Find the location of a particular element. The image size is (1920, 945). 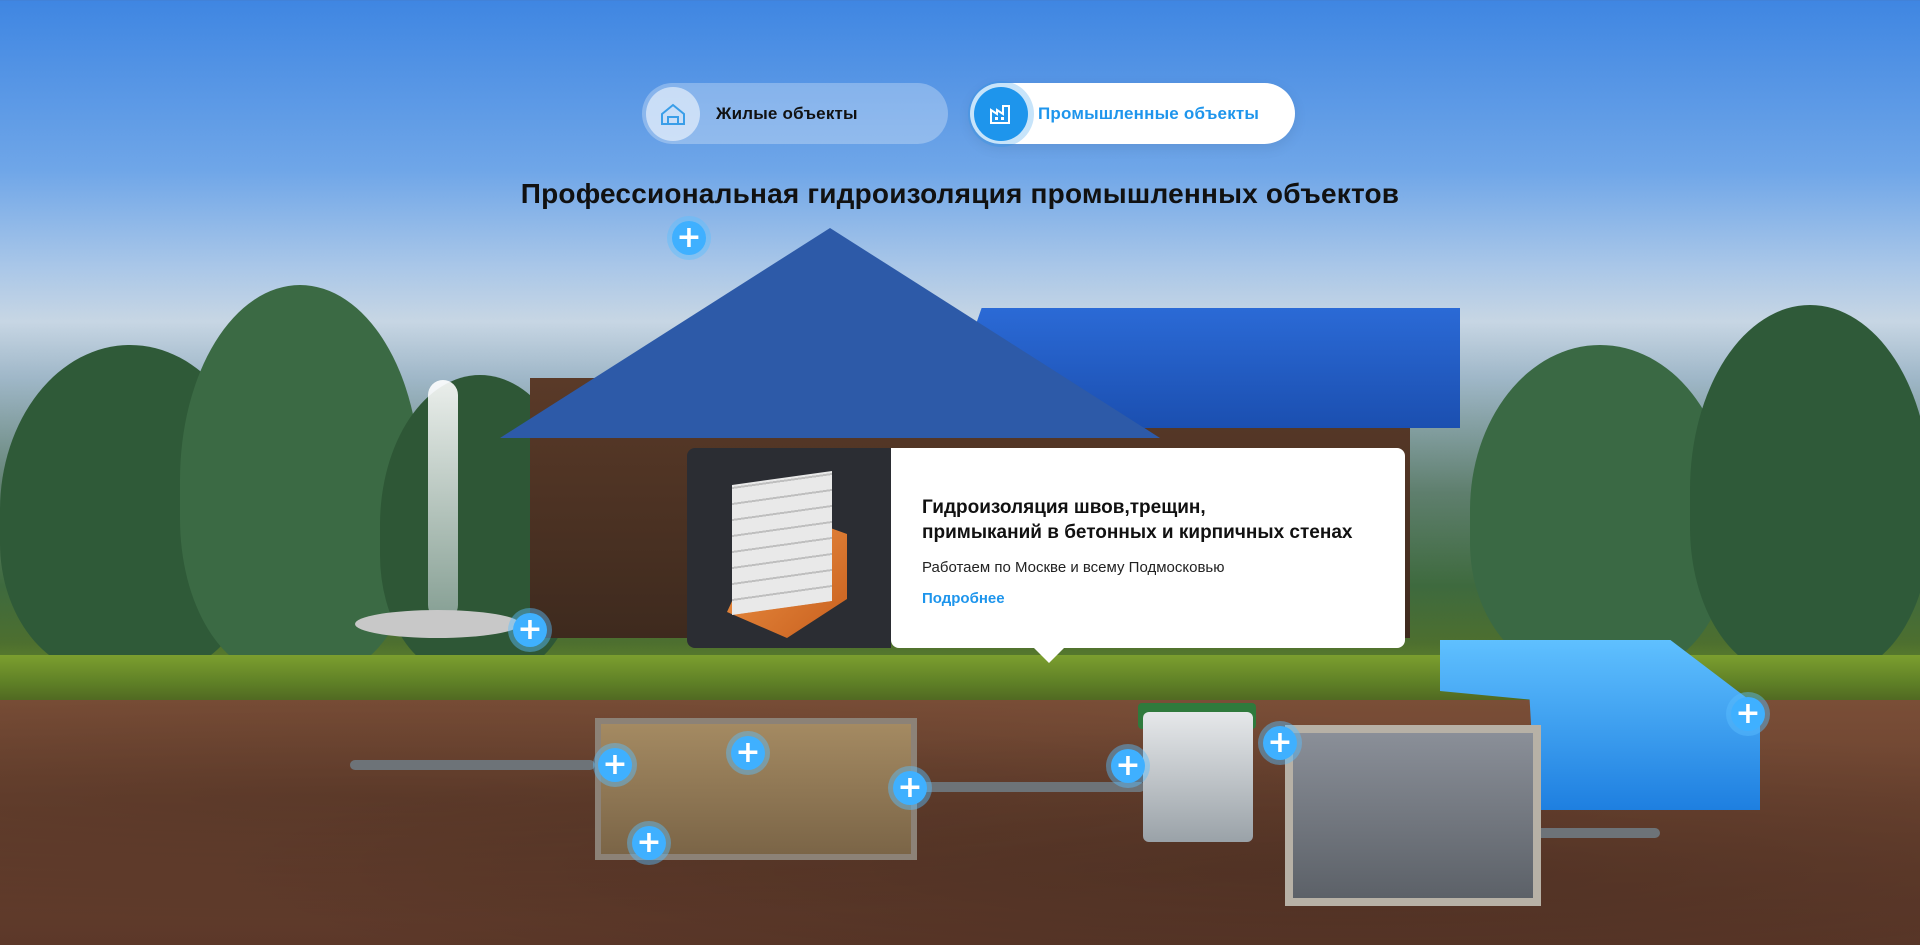

tab-residential-label: Жилые объекты is located at coordinates (787, 113).